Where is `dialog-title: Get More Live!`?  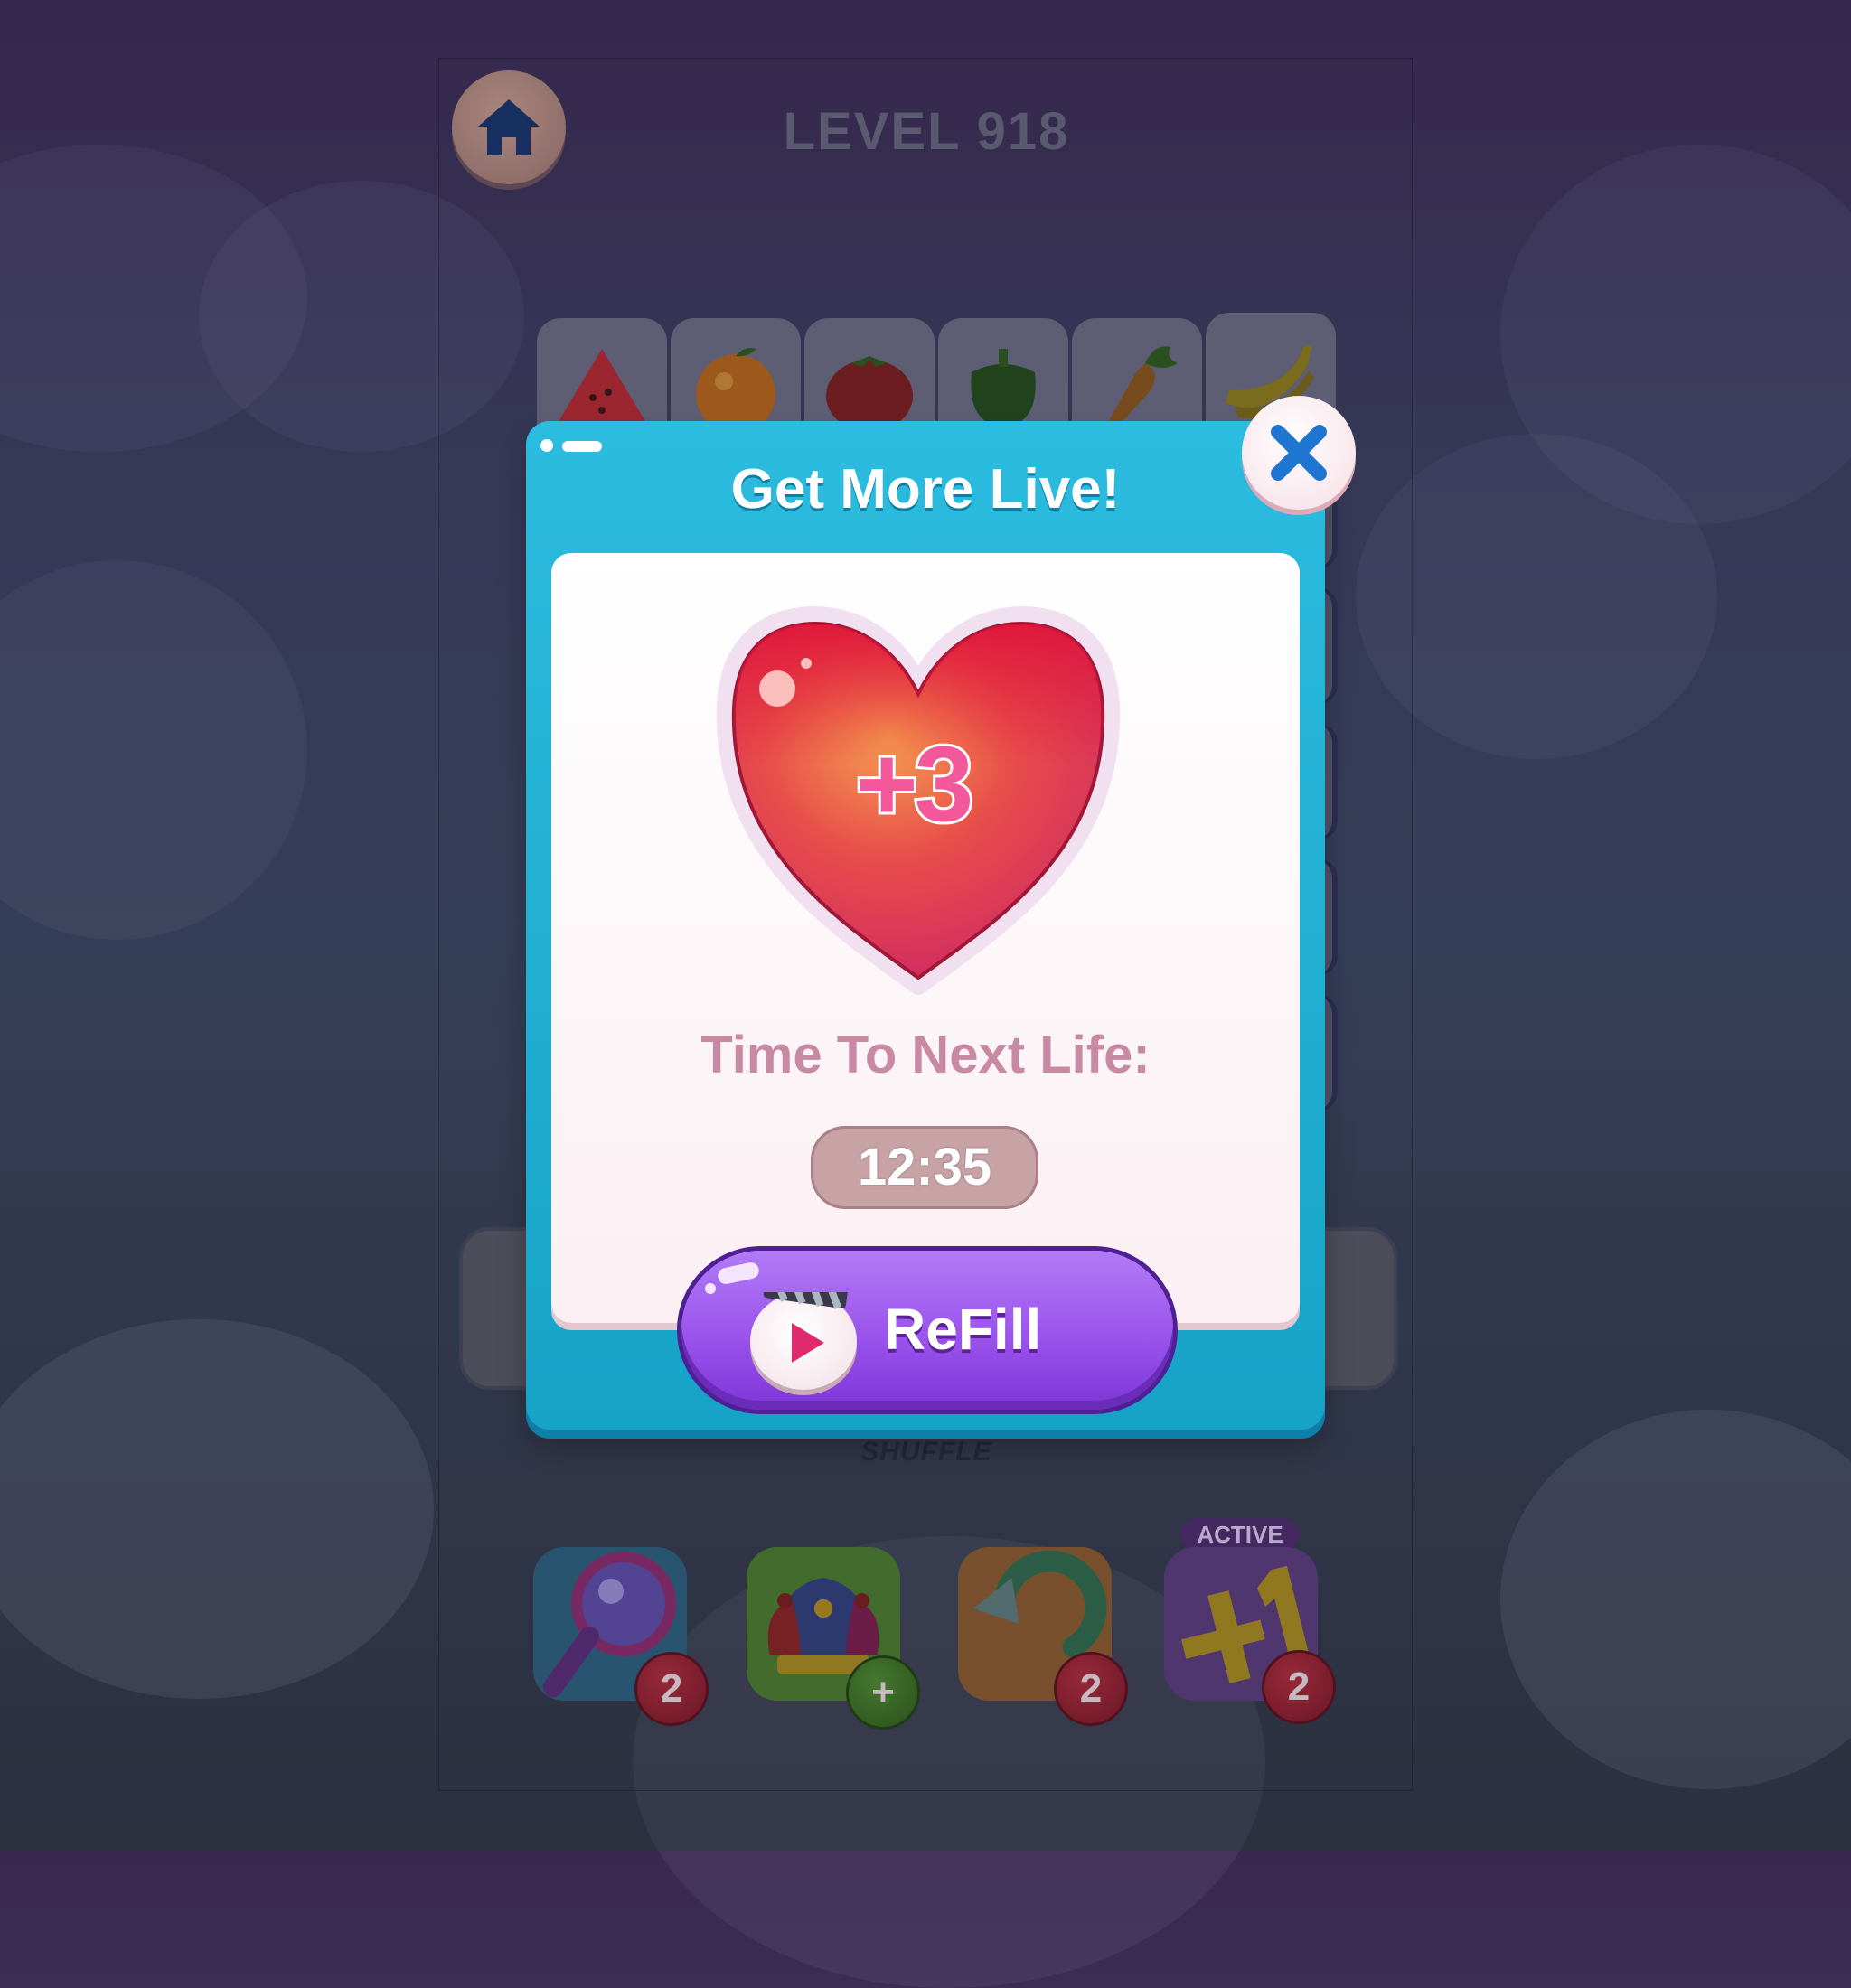 dialog-title: Get More Live! is located at coordinates (925, 489).